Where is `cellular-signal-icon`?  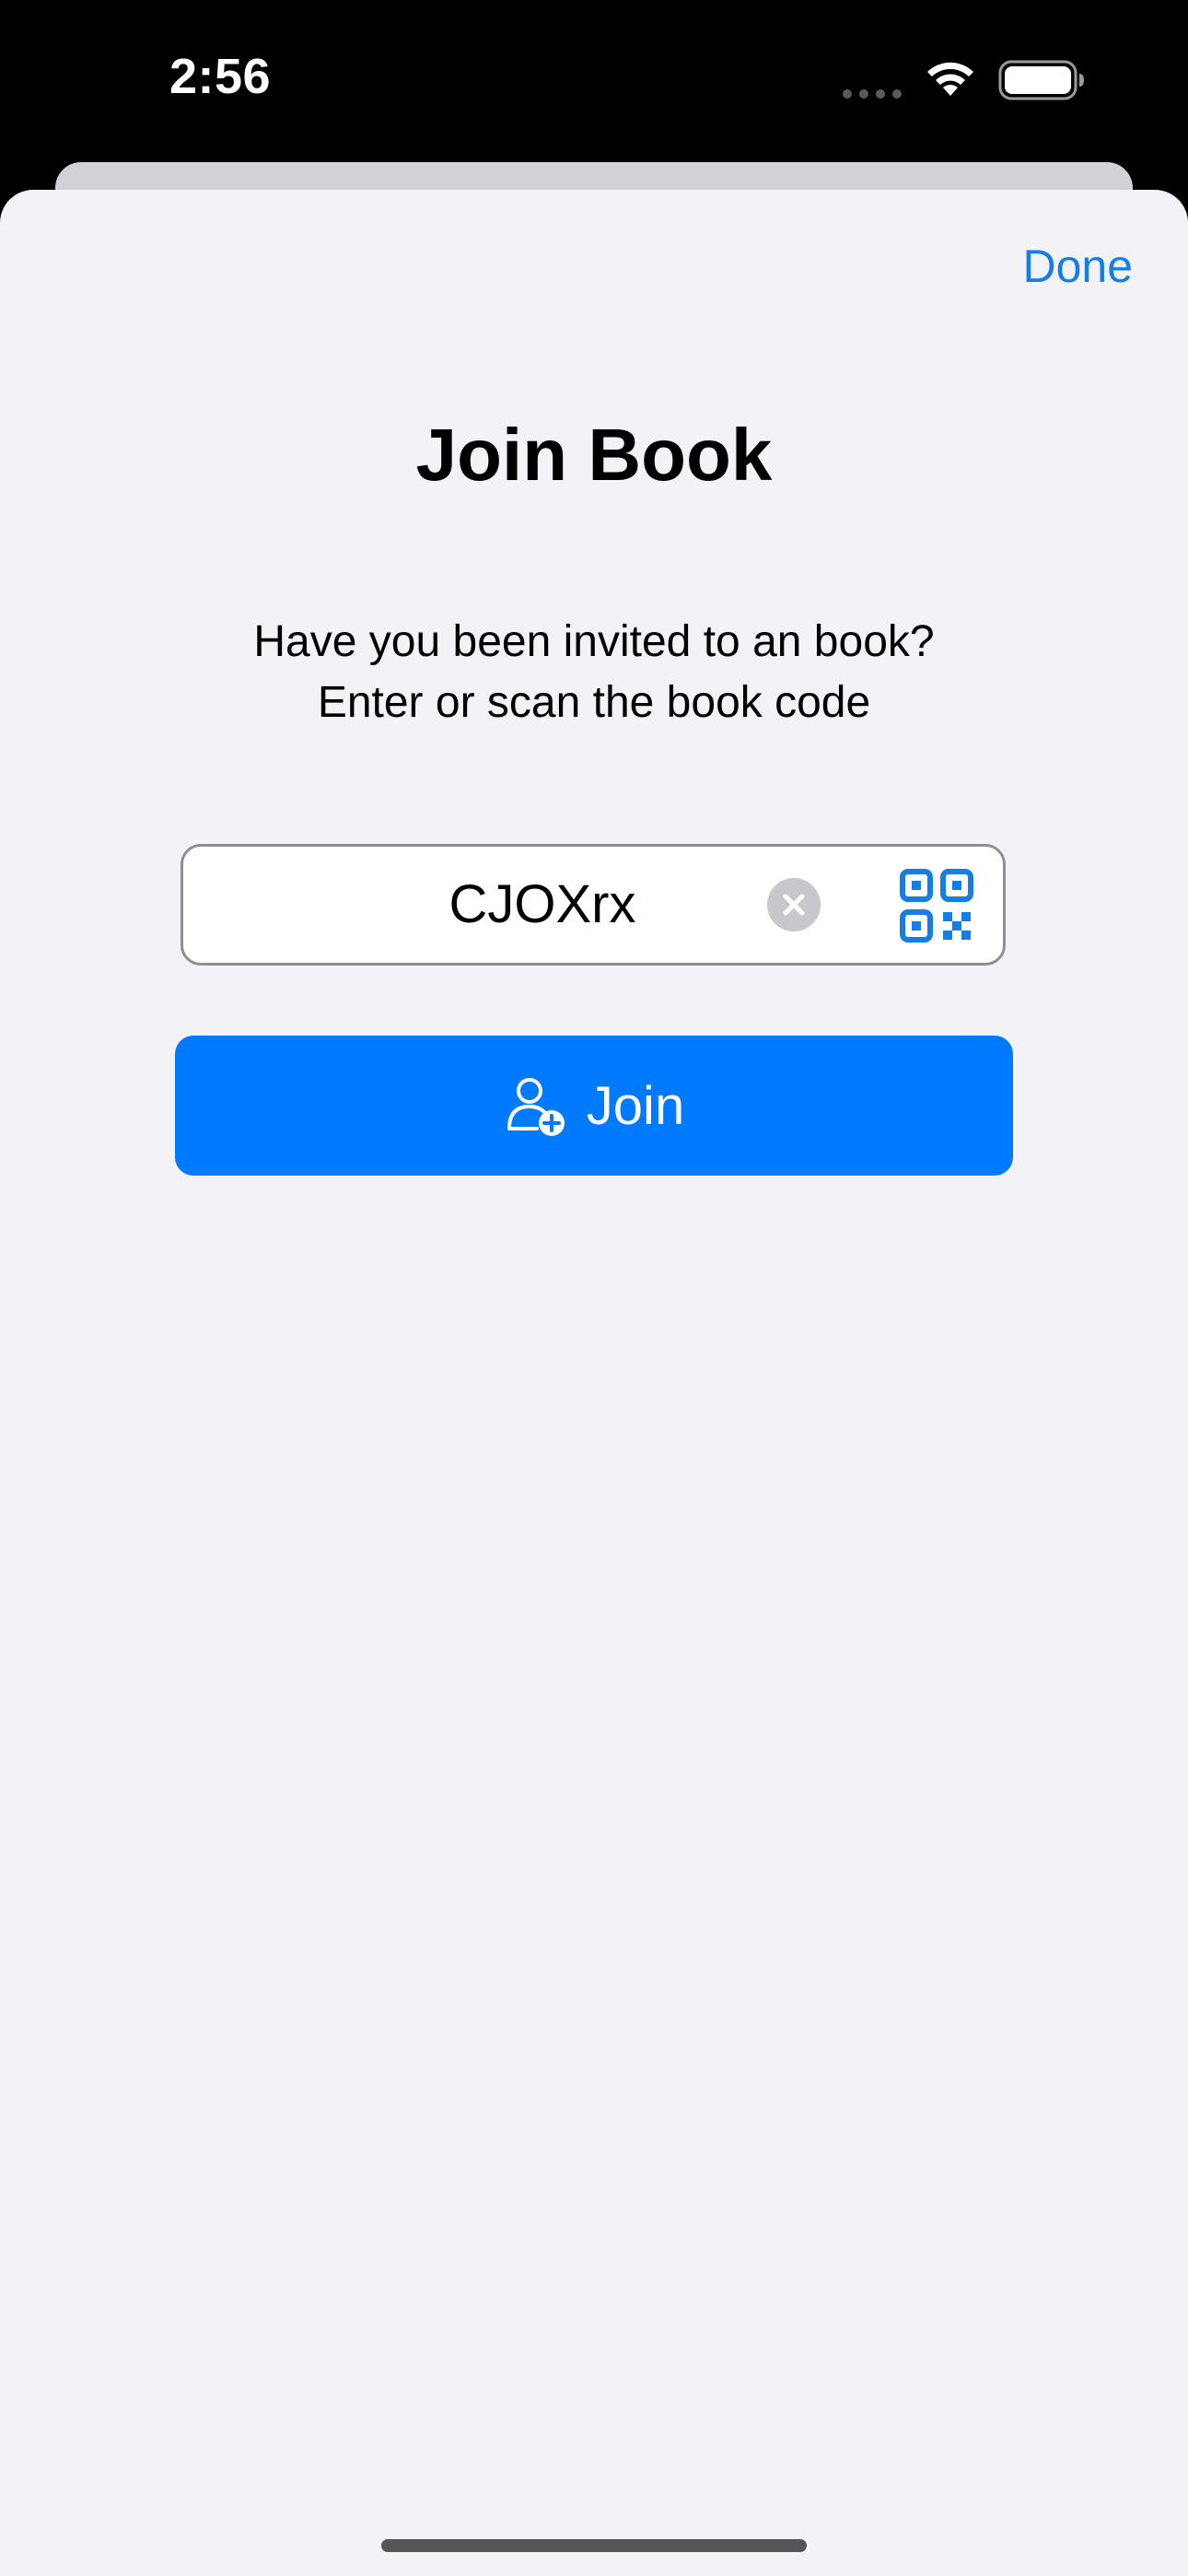
cellular-signal-icon is located at coordinates (872, 94).